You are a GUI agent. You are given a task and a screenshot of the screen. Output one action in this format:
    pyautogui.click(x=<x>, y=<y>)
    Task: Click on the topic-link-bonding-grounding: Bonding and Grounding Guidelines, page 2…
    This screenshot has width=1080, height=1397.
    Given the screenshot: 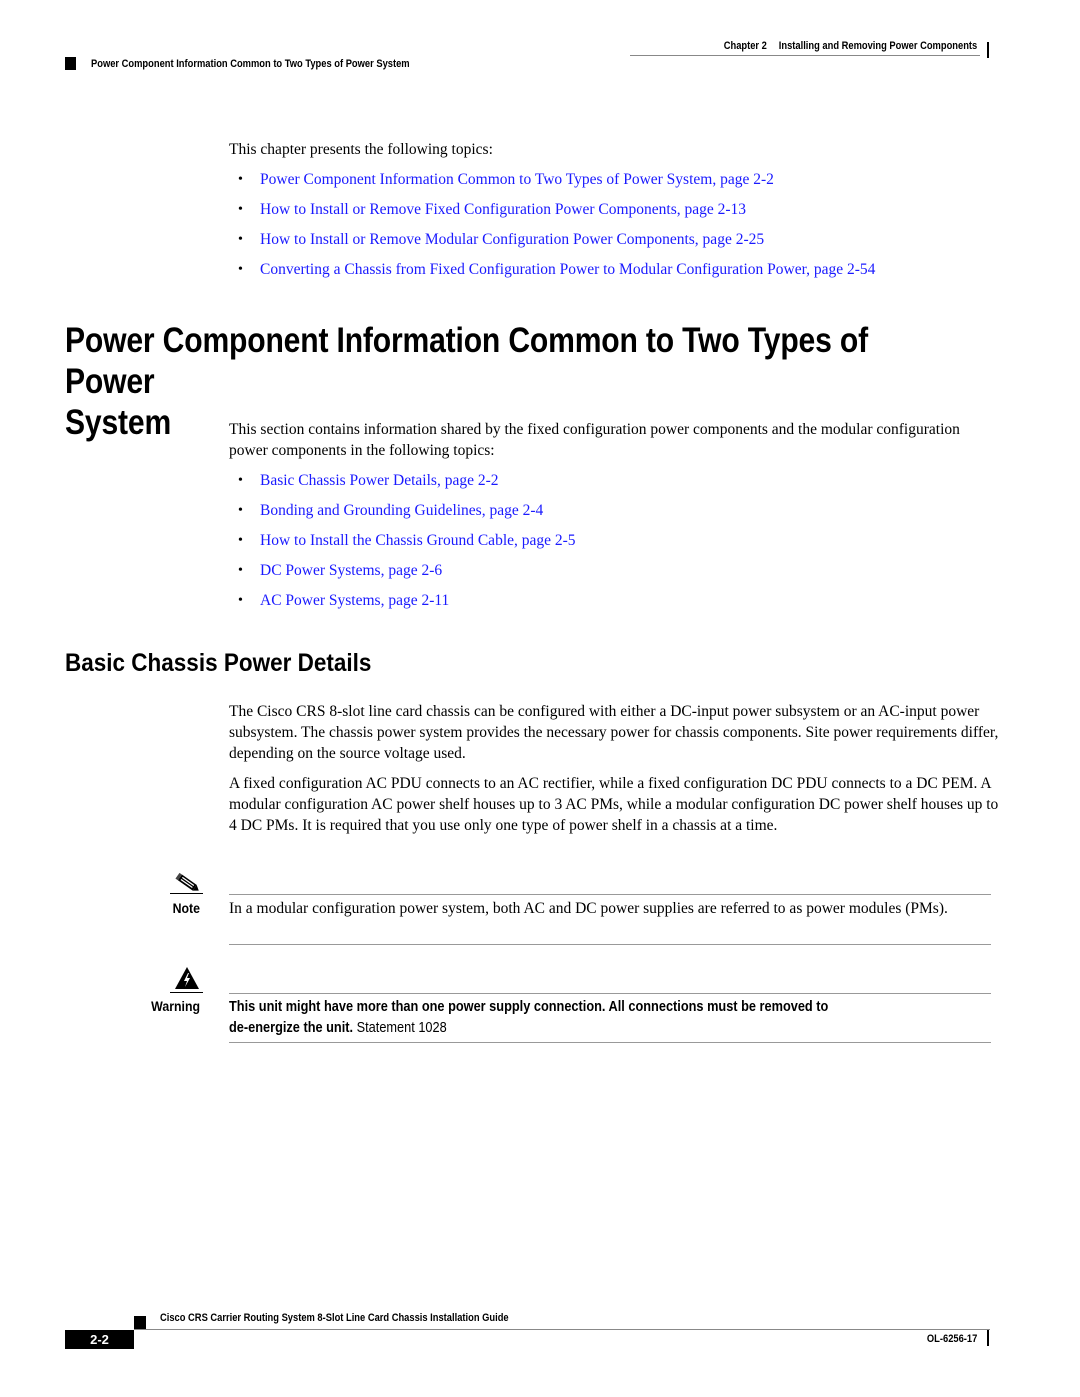 What is the action you would take?
    pyautogui.click(x=401, y=510)
    